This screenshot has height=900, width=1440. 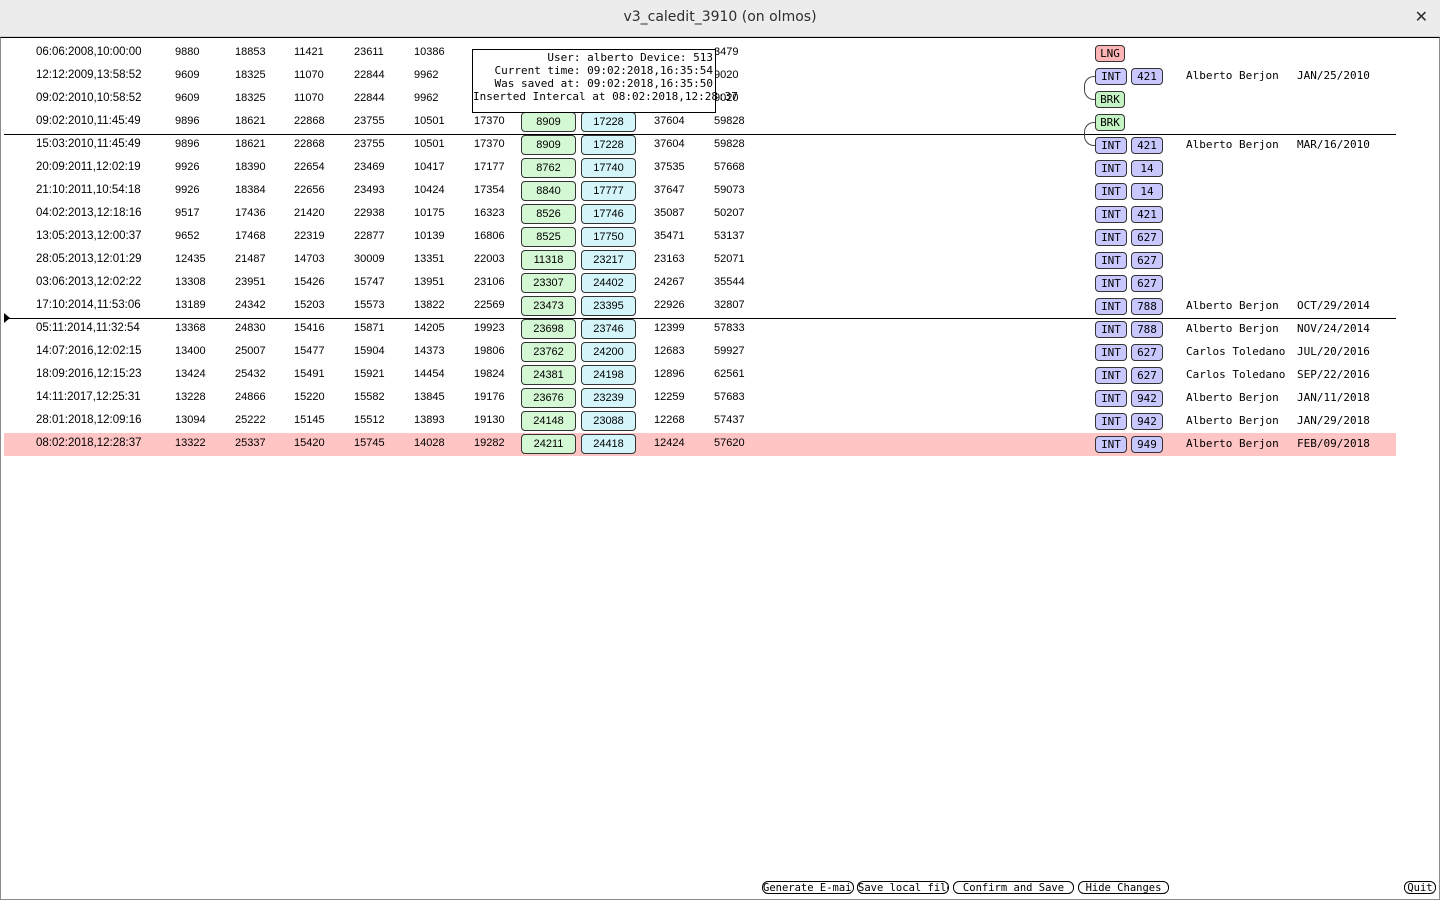 I want to click on editable-value-box: 17746, so click(x=608, y=214).